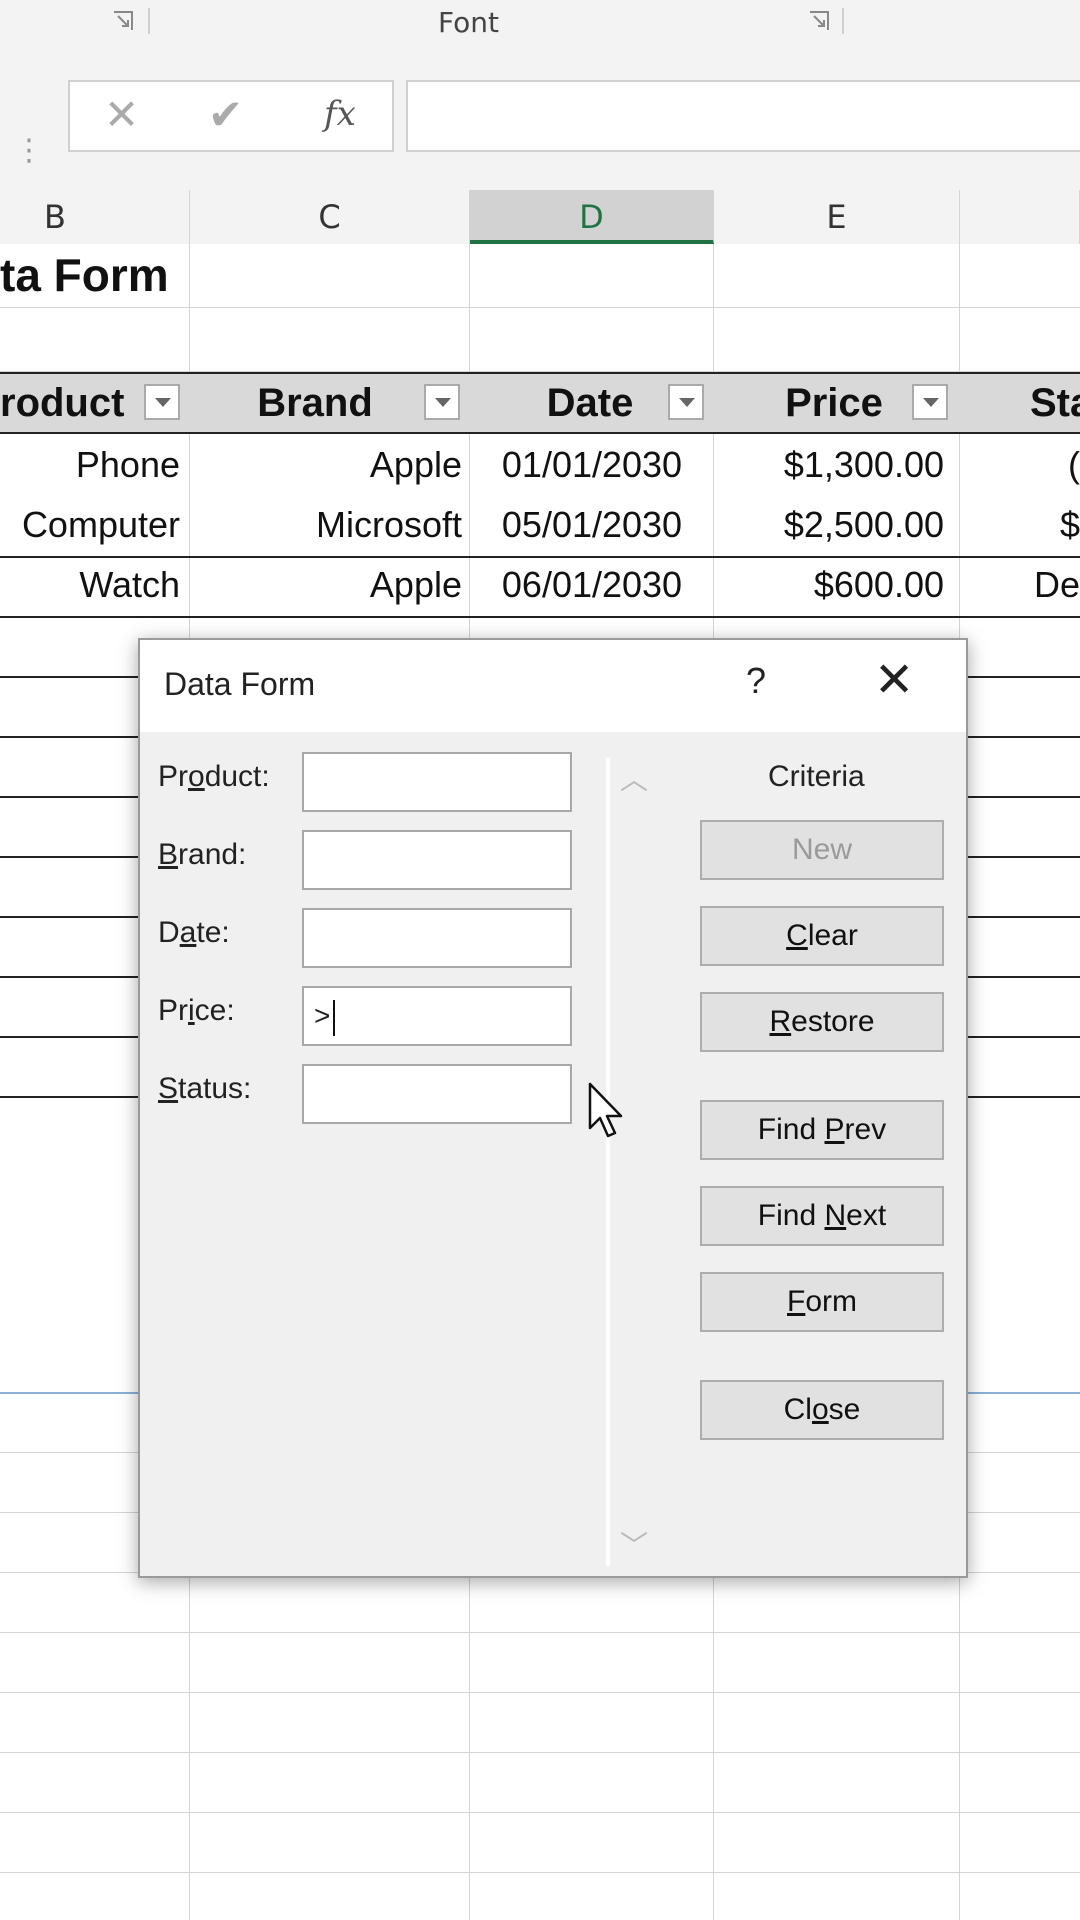  Describe the element at coordinates (743, 116) in the screenshot. I see `formula-input` at that location.